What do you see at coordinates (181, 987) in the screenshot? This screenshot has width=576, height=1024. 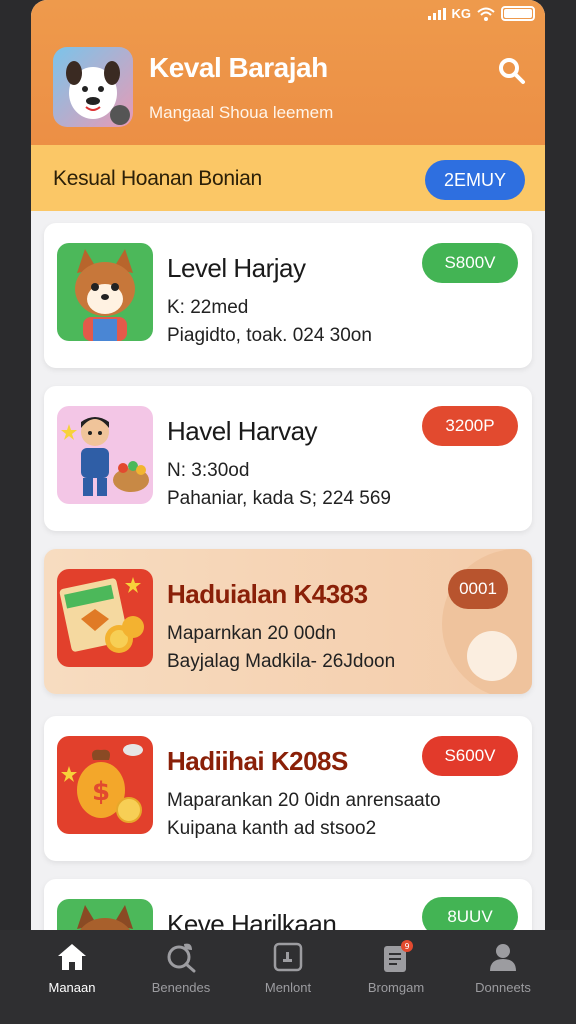 I see `tab-label: Benendes` at bounding box center [181, 987].